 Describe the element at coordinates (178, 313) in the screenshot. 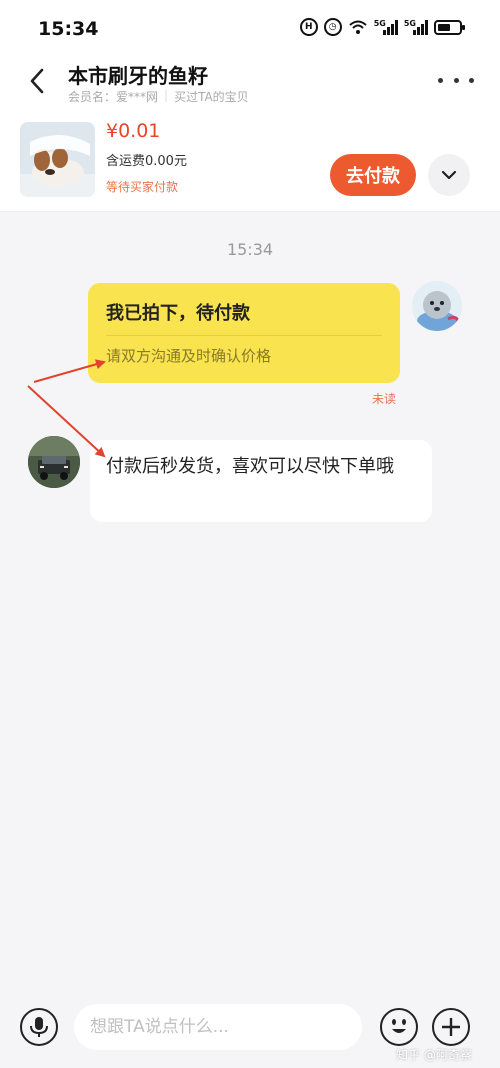

I see `message-title: 我已拍下，待付款` at that location.